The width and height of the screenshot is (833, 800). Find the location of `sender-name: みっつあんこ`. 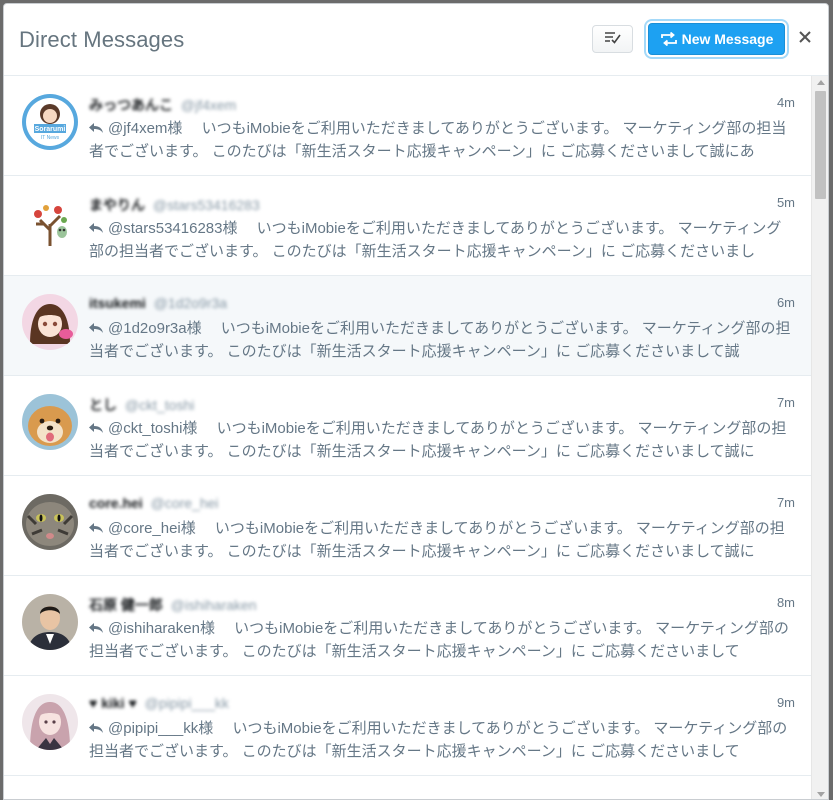

sender-name: みっつあんこ is located at coordinates (131, 105).